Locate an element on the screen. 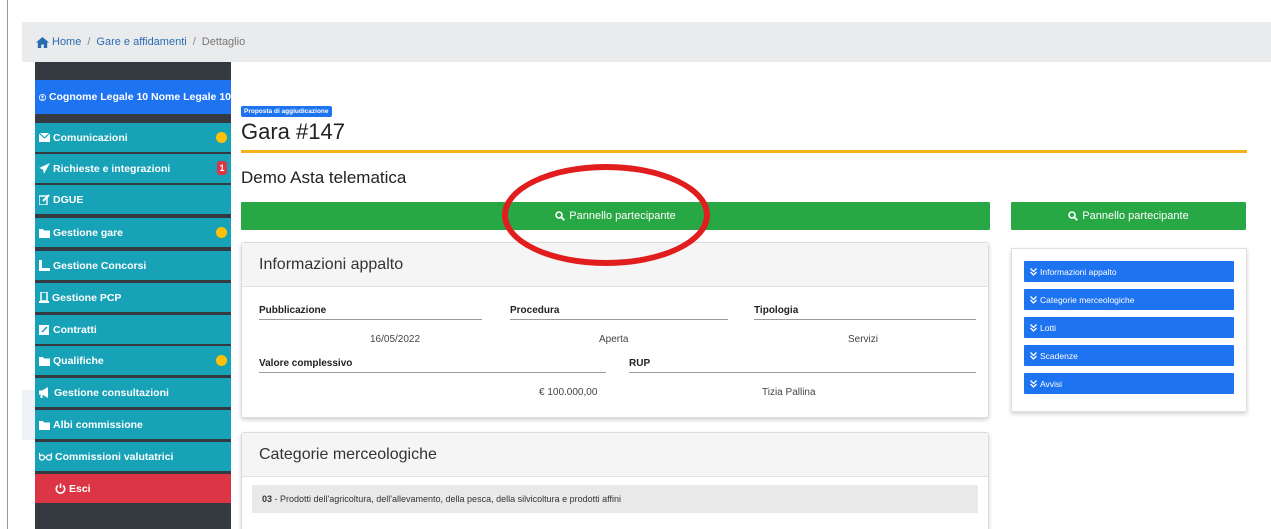 The width and height of the screenshot is (1271, 529). sidebar-item-contratti: Contratti is located at coordinates (133, 329).